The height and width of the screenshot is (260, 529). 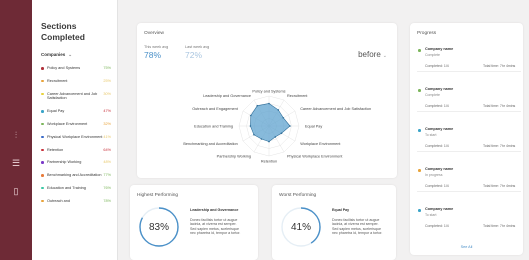 What do you see at coordinates (56, 111) in the screenshot?
I see `sidebar-item-label: Equal Pay` at bounding box center [56, 111].